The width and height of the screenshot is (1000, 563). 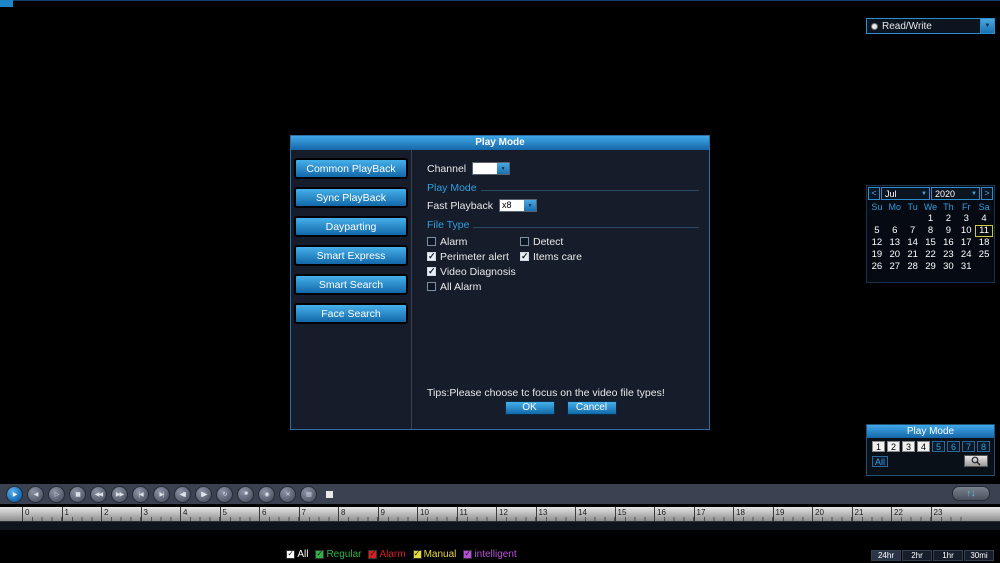 What do you see at coordinates (871, 514) in the screenshot?
I see `timeline-hour-21: 21` at bounding box center [871, 514].